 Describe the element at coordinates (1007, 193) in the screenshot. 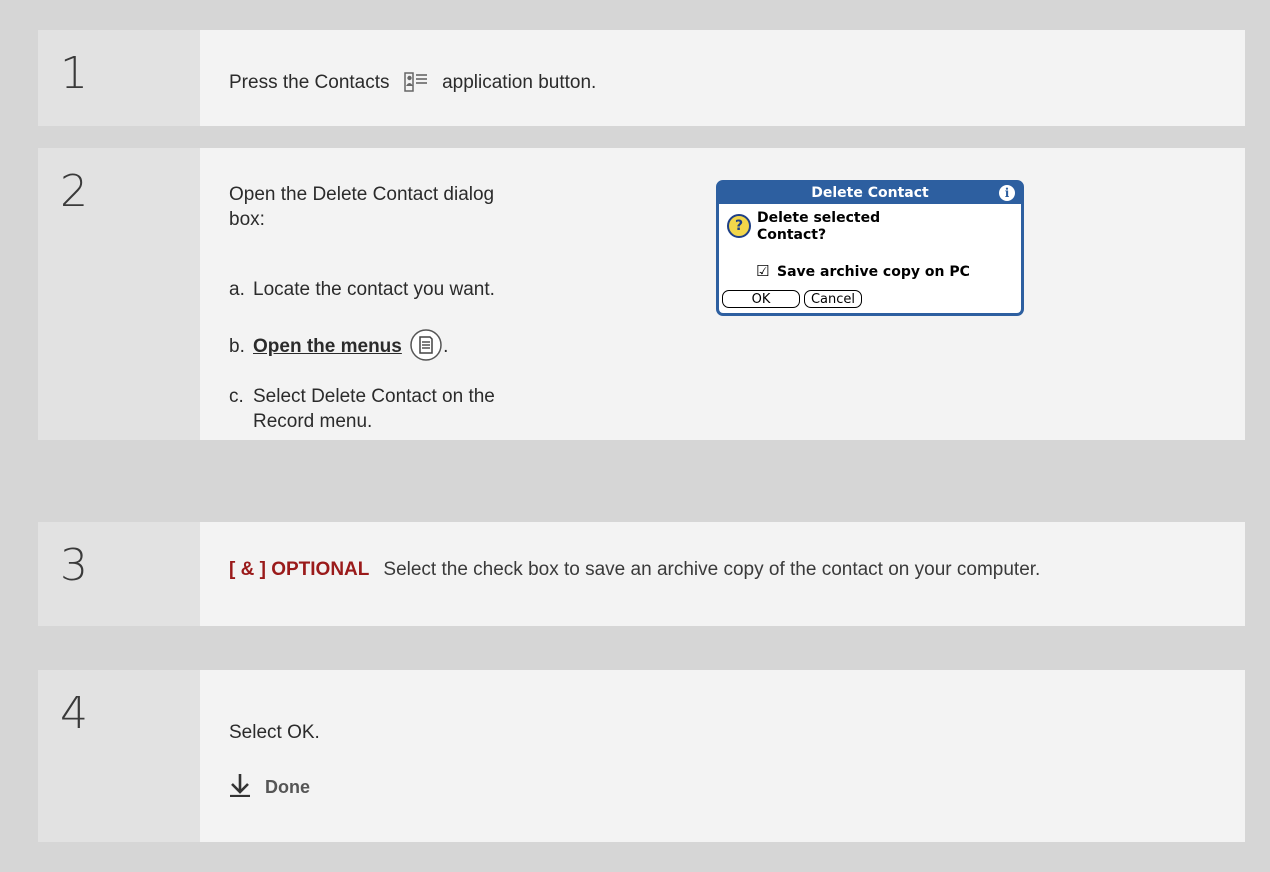

I see `info-icon: i` at that location.